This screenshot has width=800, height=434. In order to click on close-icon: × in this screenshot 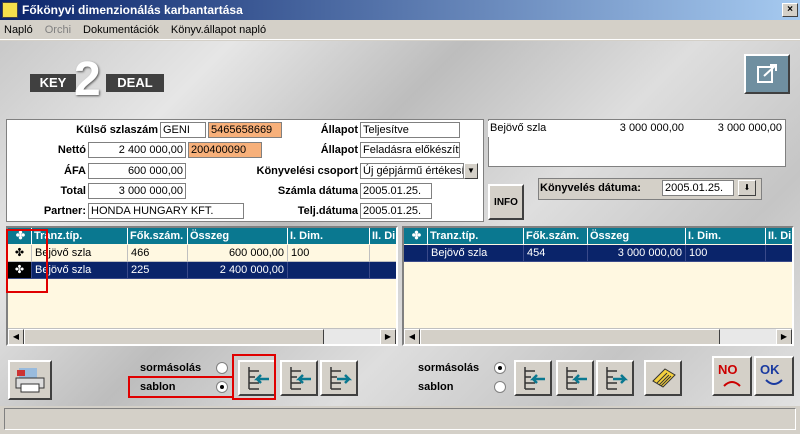, I will do `click(790, 10)`.